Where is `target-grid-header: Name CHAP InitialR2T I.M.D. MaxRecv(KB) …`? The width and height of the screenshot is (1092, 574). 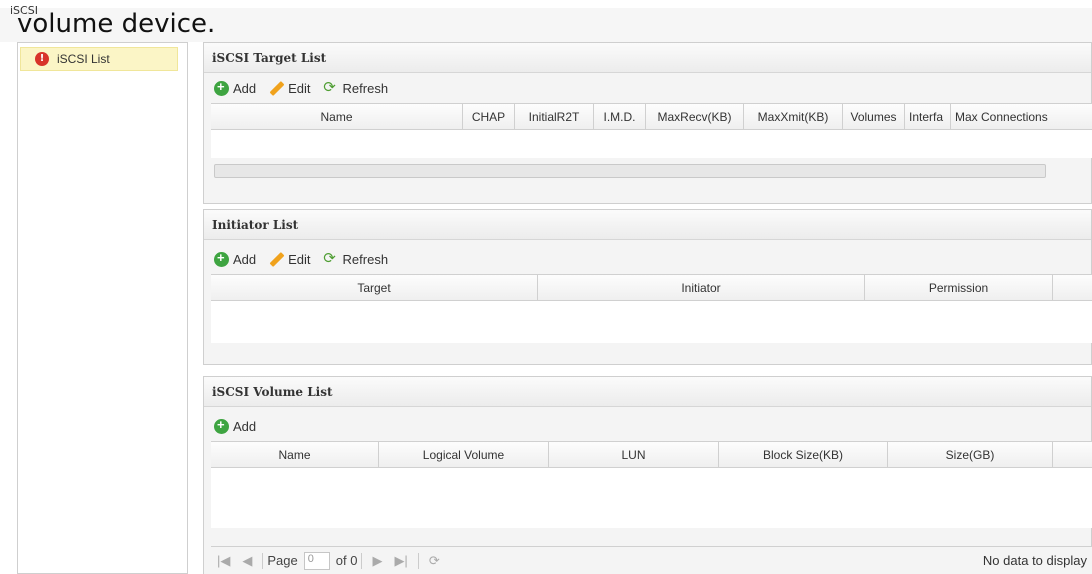
target-grid-header: Name CHAP InitialR2T I.M.D. MaxRecv(KB) … is located at coordinates (651, 117).